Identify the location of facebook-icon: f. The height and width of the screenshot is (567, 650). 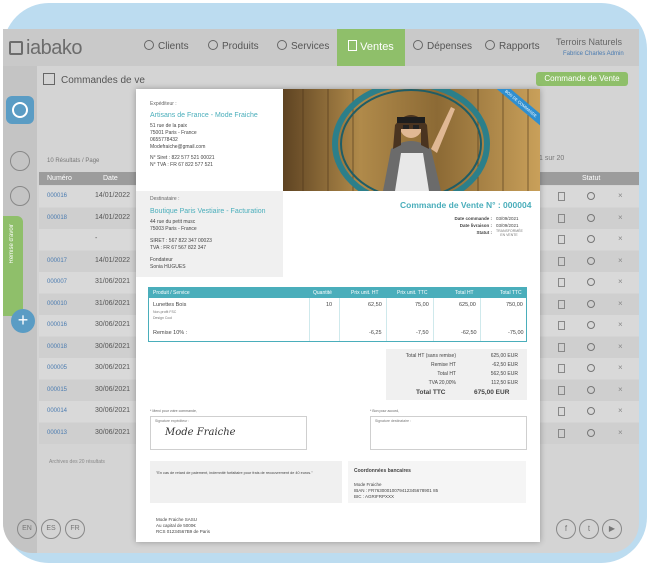
(566, 529).